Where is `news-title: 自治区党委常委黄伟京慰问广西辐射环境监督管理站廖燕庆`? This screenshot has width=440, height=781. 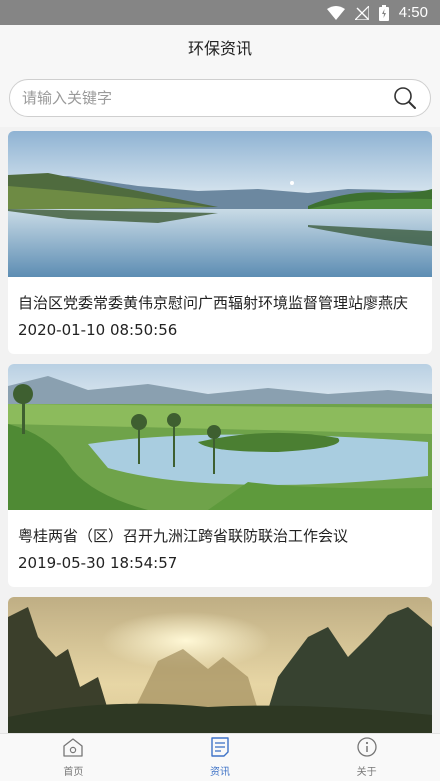 news-title: 自治区党委常委黄伟京慰问广西辐射环境监督管理站廖燕庆 is located at coordinates (213, 303).